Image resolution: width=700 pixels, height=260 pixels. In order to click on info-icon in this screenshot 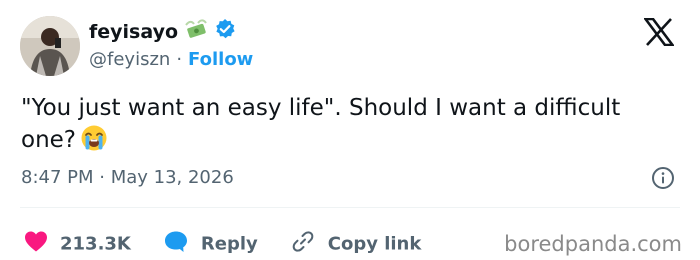, I will do `click(663, 178)`.